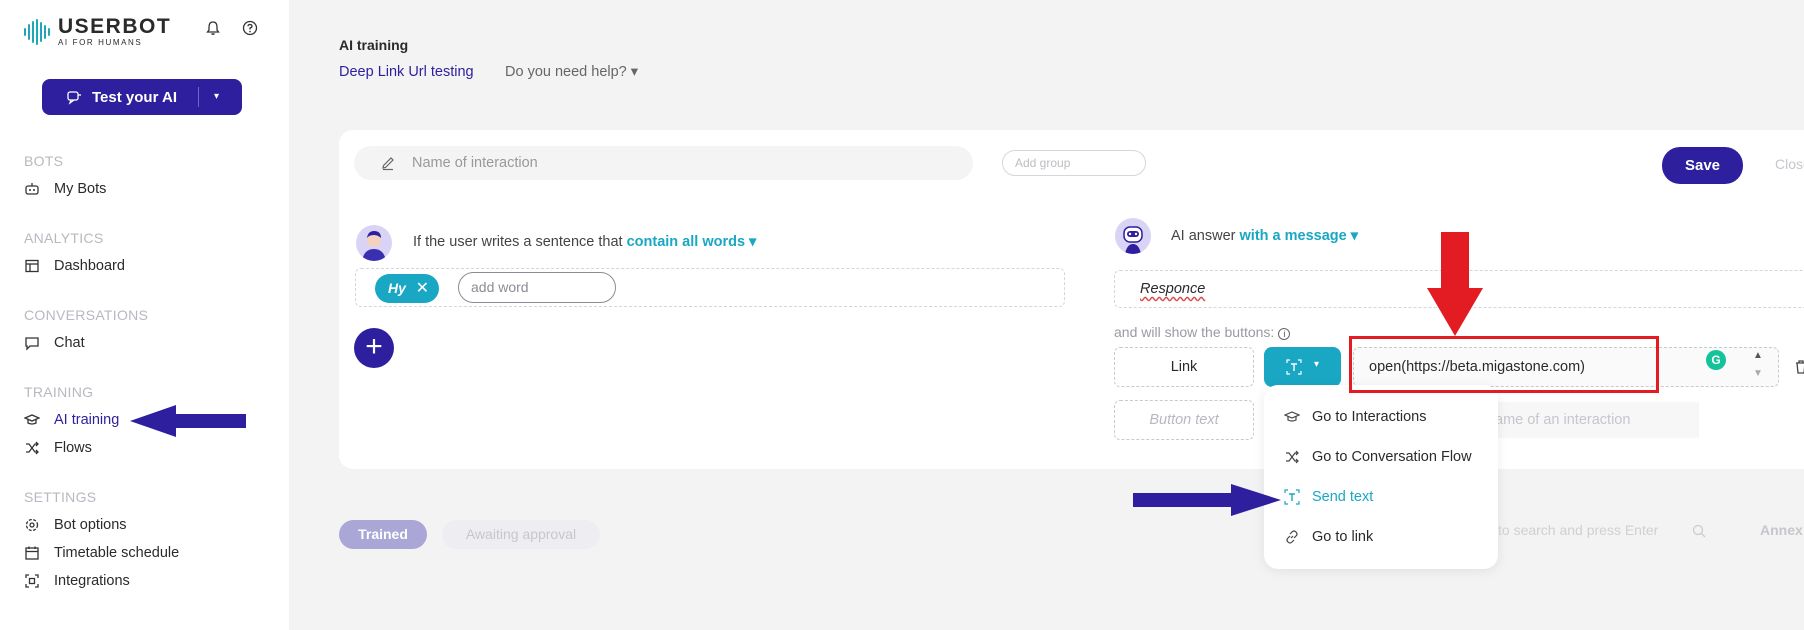 This screenshot has height=630, width=1804. What do you see at coordinates (32, 344) in the screenshot?
I see `chat-icon` at bounding box center [32, 344].